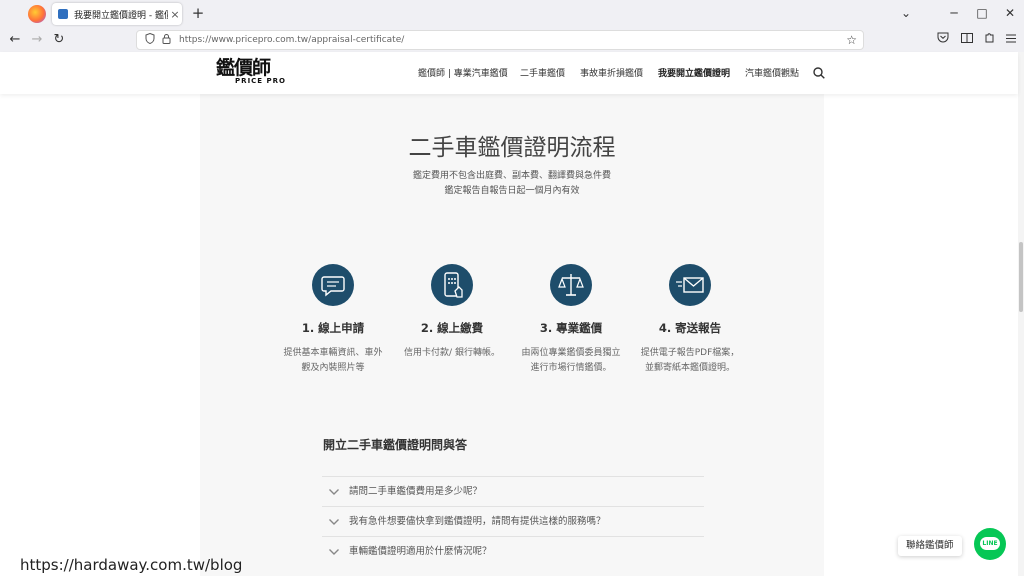  Describe the element at coordinates (243, 68) in the screenshot. I see `logo-text: 鑑價師` at that location.